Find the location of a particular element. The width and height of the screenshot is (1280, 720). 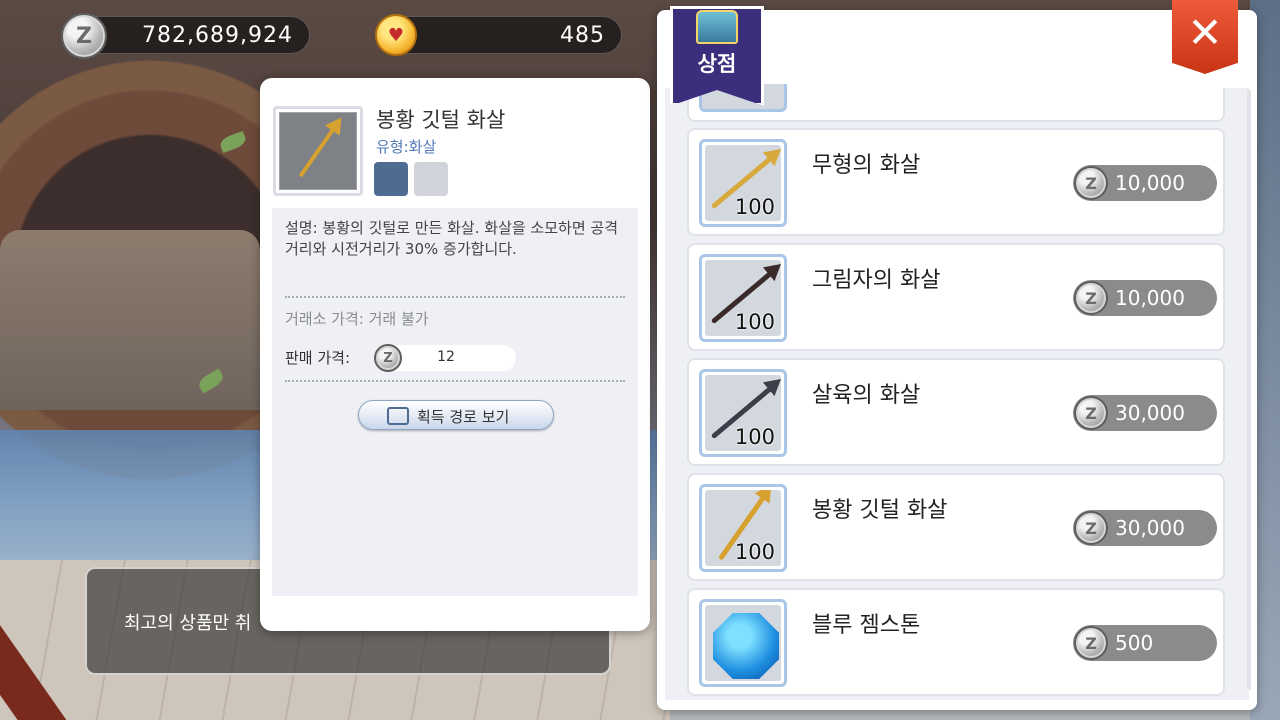

zeny-amount: 782,689,924 is located at coordinates (217, 35).